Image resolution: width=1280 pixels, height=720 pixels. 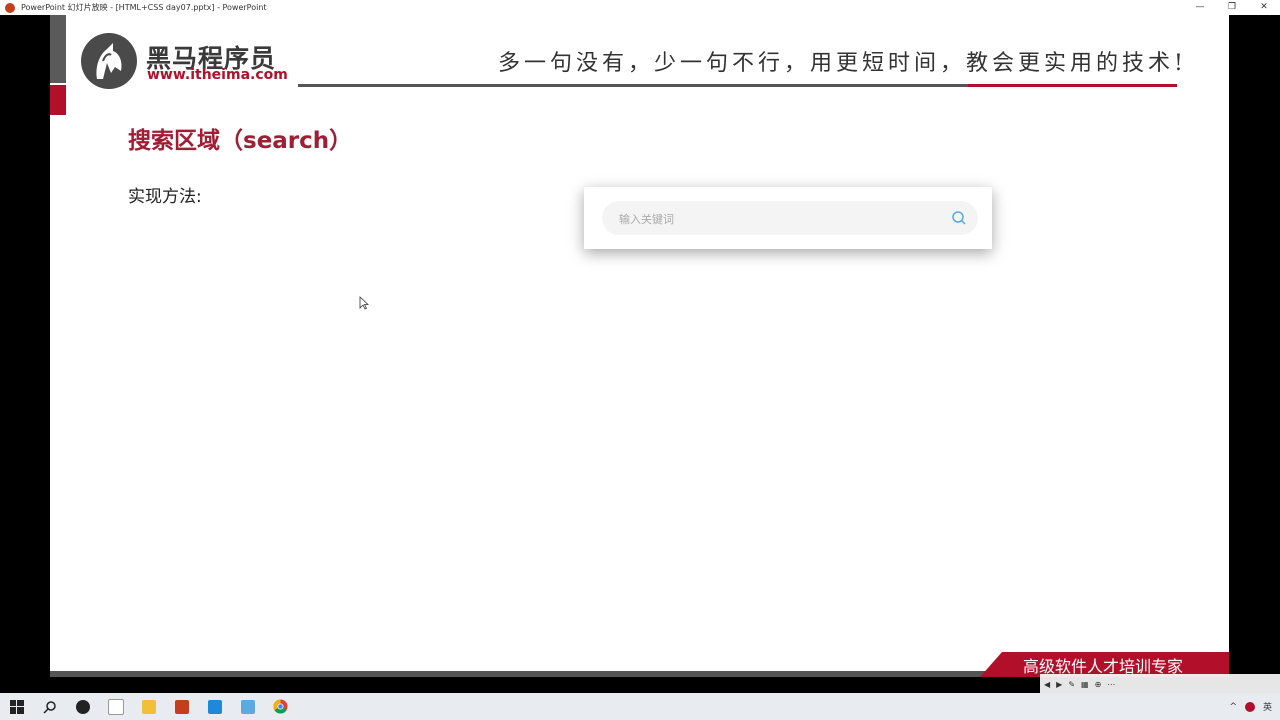 I want to click on search-input, so click(x=779, y=219).